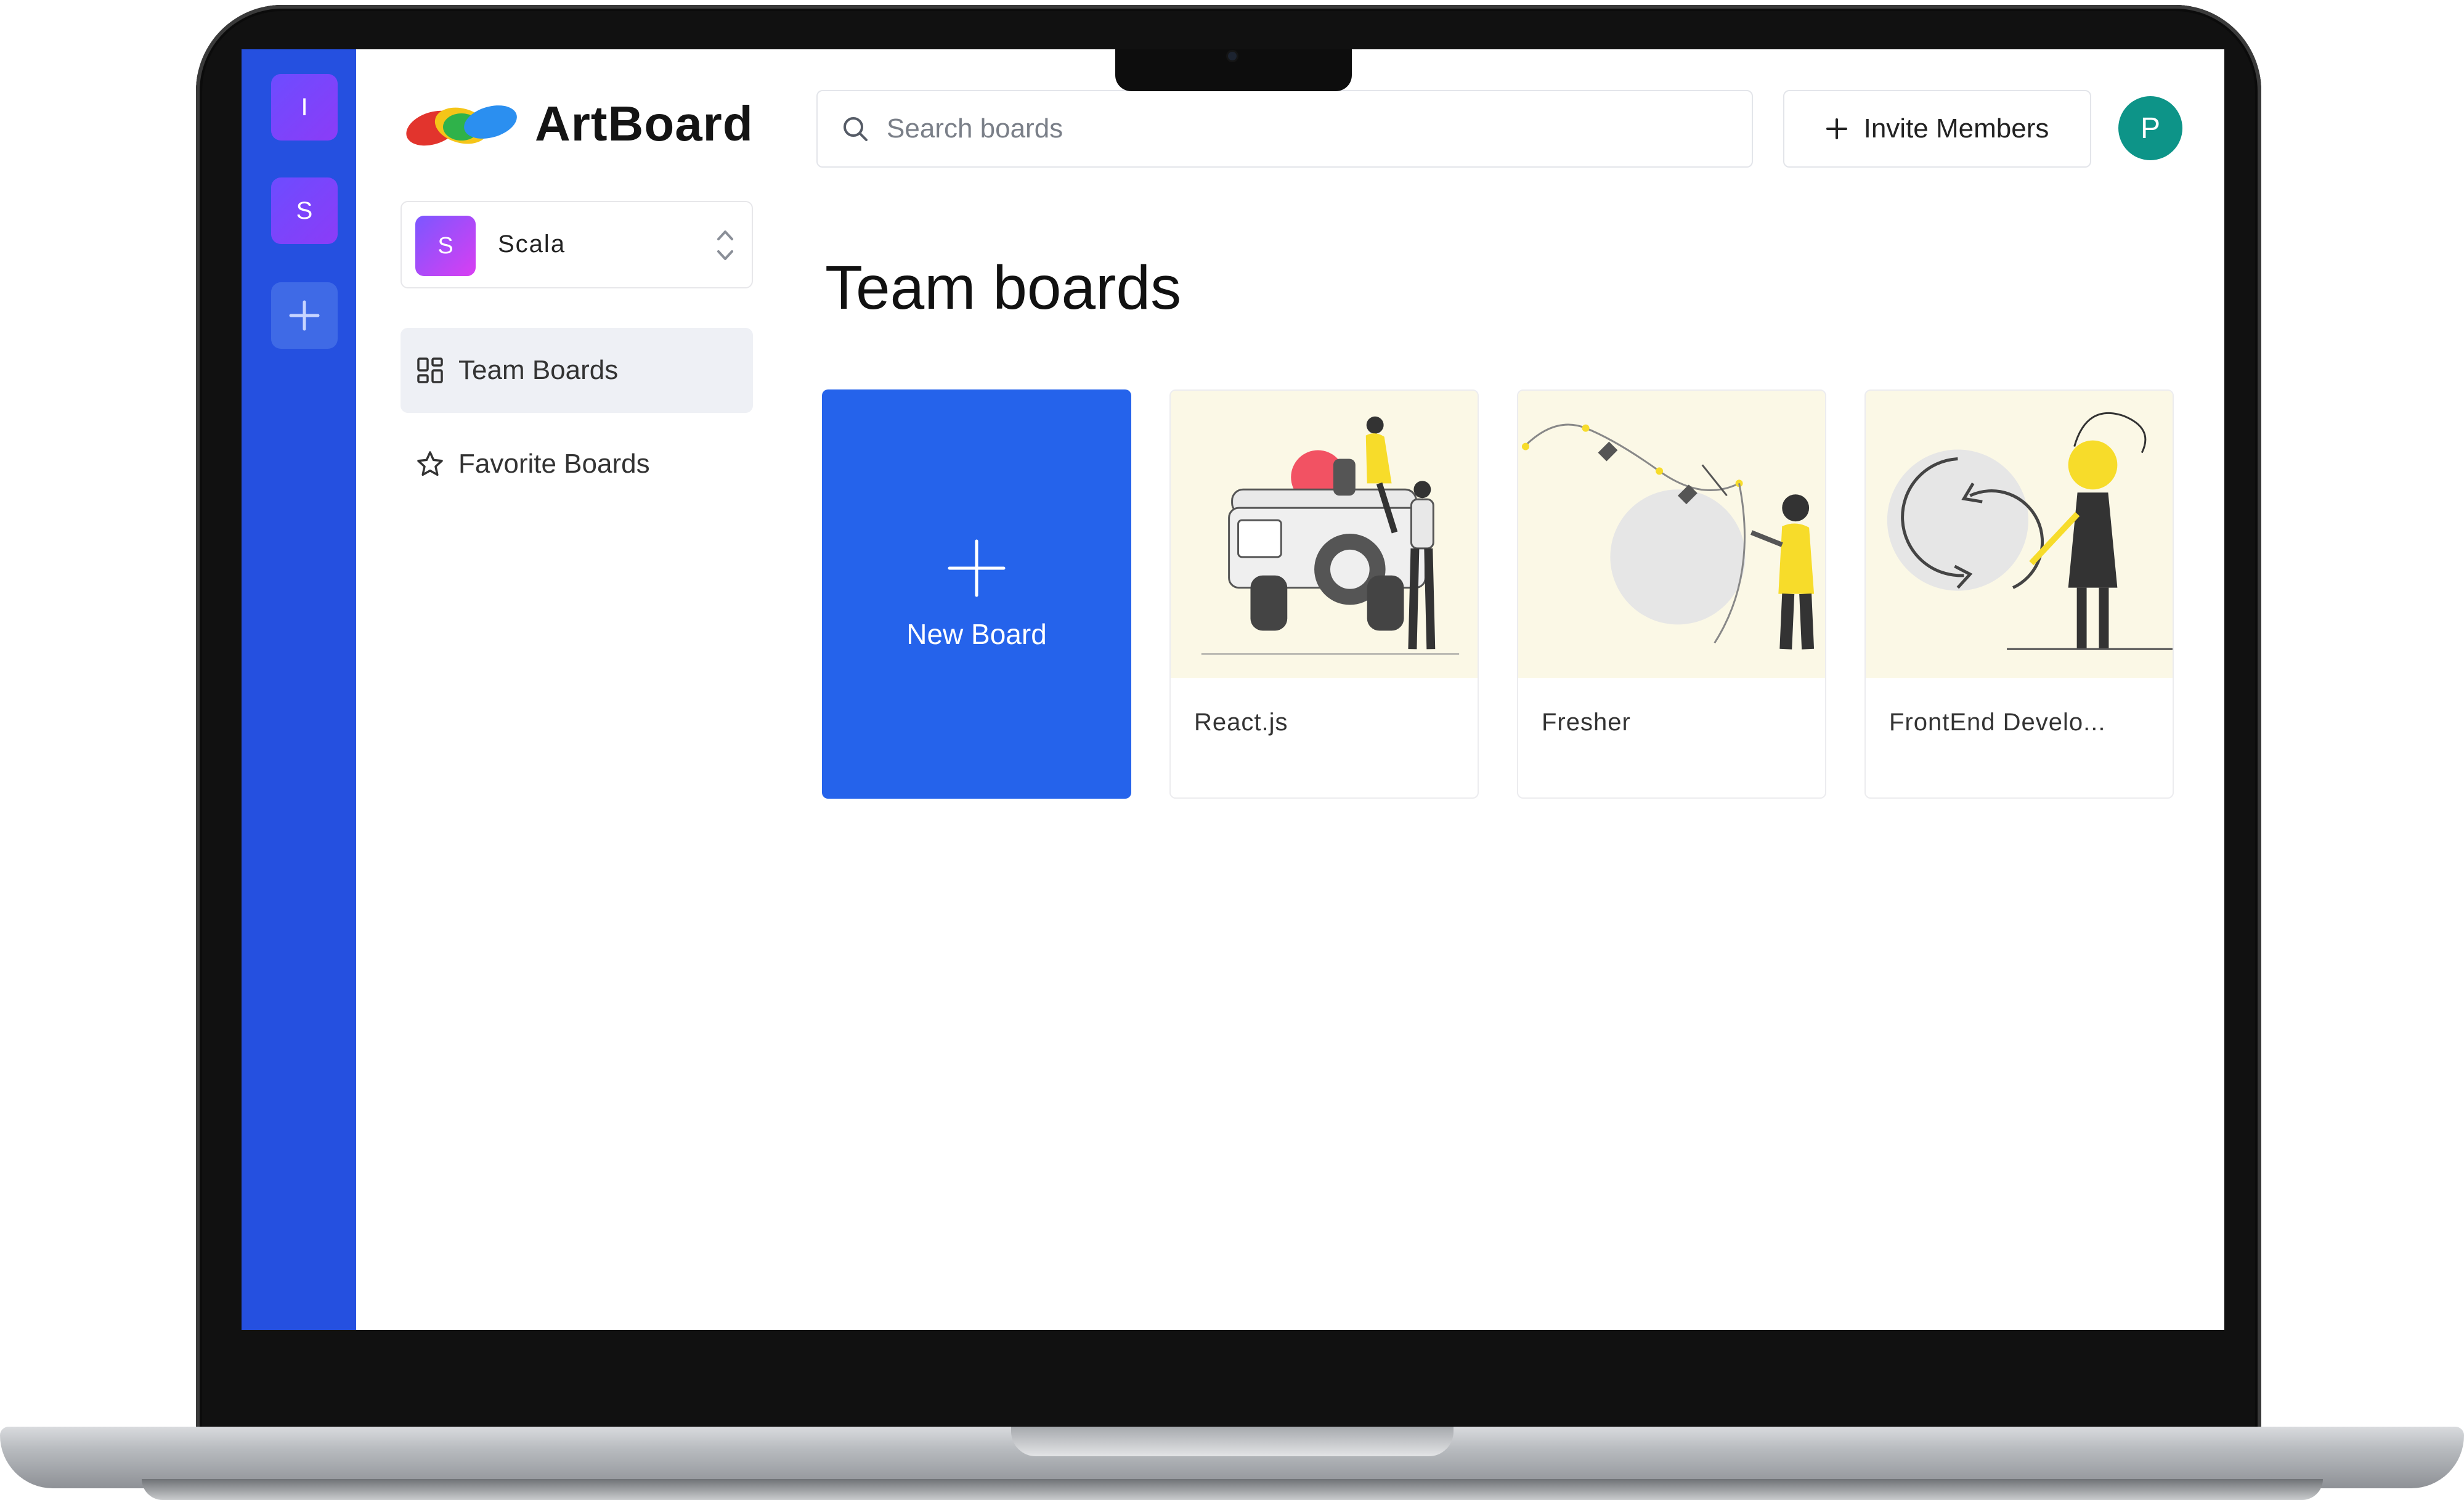 This screenshot has height=1500, width=2464. I want to click on org-initial: S, so click(445, 245).